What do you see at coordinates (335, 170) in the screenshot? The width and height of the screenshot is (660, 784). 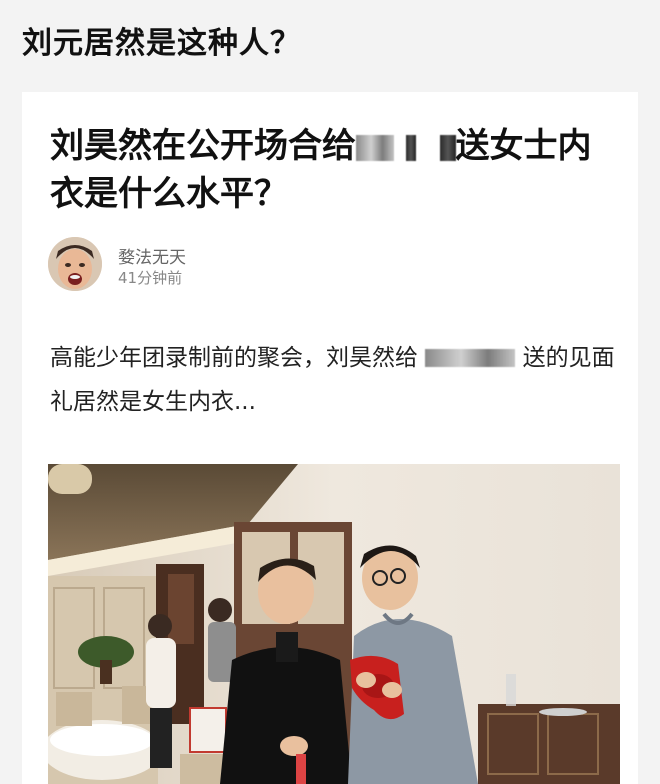 I see `article-headline: 刘昊然在公开场合给 送女士内衣是什么水平？` at bounding box center [335, 170].